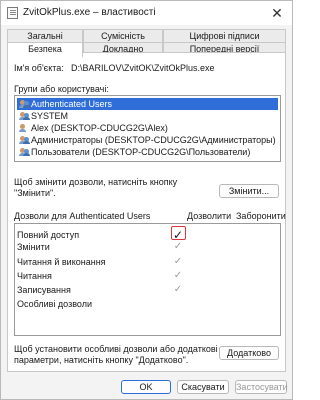  I want to click on list-item: SYSTEM, so click(147, 116).